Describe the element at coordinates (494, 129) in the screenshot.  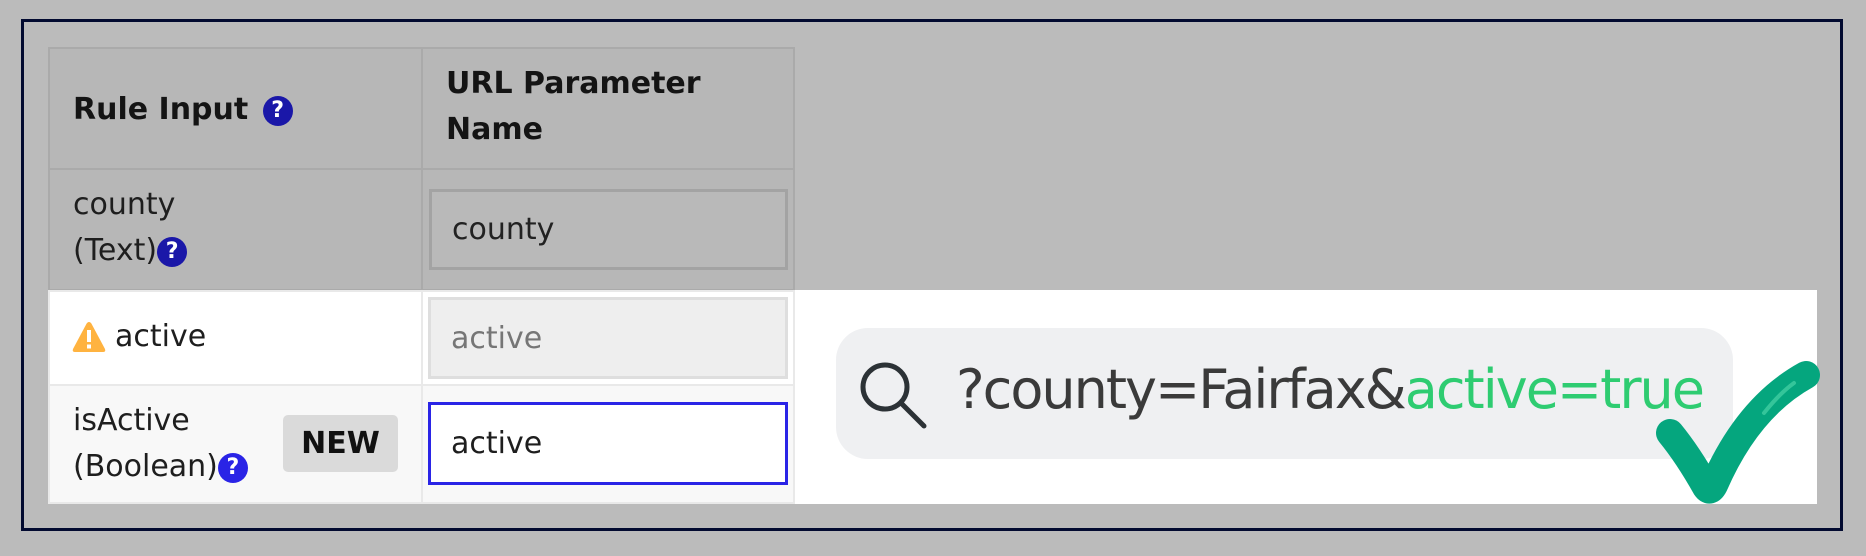
I see `header-url-parameter-line2: Name` at that location.